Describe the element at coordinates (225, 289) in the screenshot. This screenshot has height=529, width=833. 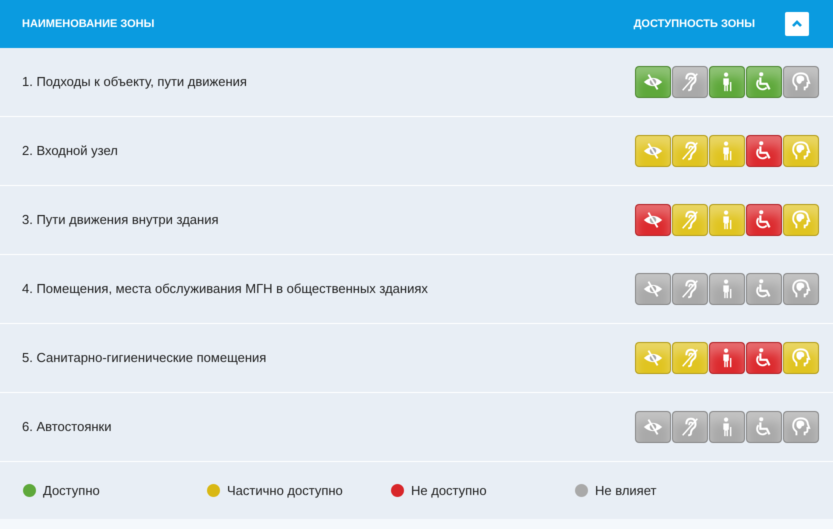
I see `zone-name: 4. Помещения, места обслуживания МГН в общественных зданиях` at that location.